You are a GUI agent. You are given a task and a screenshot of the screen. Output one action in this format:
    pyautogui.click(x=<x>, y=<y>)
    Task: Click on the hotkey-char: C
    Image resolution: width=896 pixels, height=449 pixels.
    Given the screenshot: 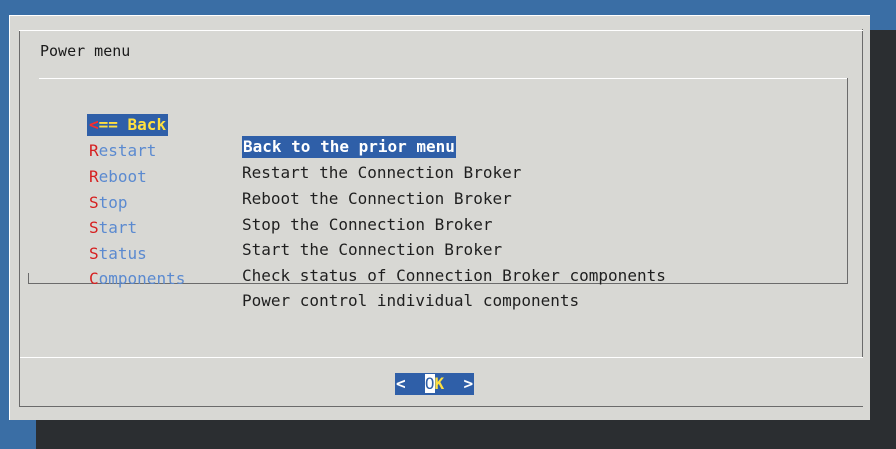 What is the action you would take?
    pyautogui.click(x=94, y=278)
    